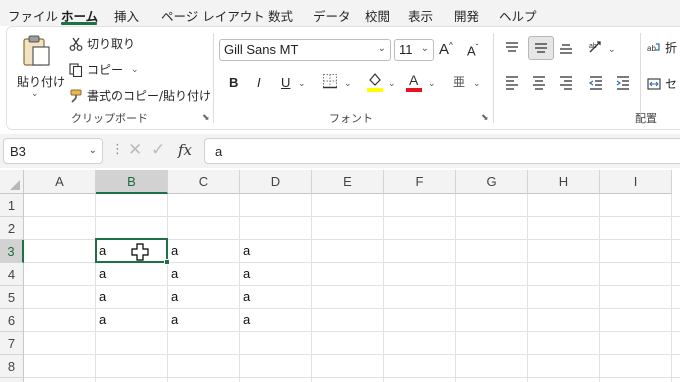  What do you see at coordinates (285, 82) in the screenshot?
I see `underline-button: U` at bounding box center [285, 82].